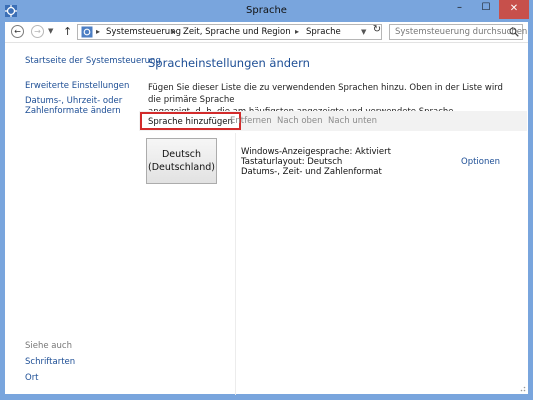  I want to click on address-history-chevron-down-icon: ▼, so click(363, 32).